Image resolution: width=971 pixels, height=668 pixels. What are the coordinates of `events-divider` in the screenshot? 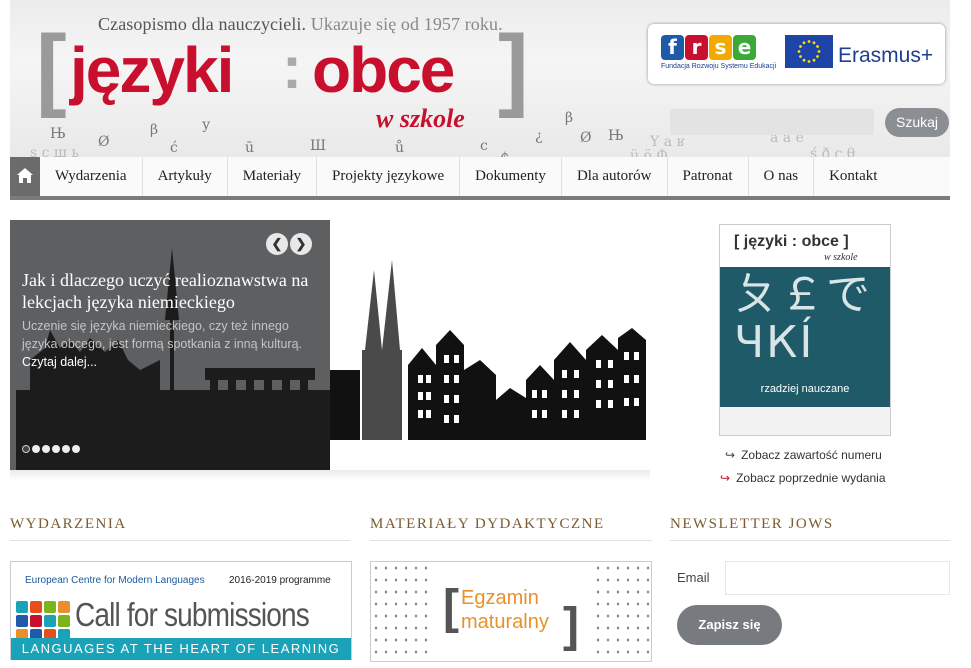 It's located at (180, 540).